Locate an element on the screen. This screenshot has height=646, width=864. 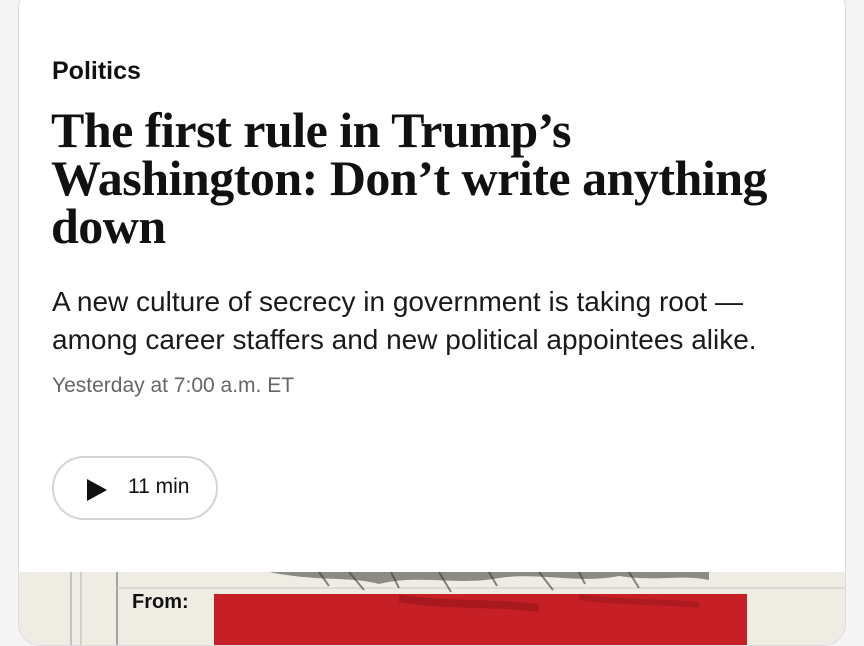
memo-from-label: From: is located at coordinates (160, 602).